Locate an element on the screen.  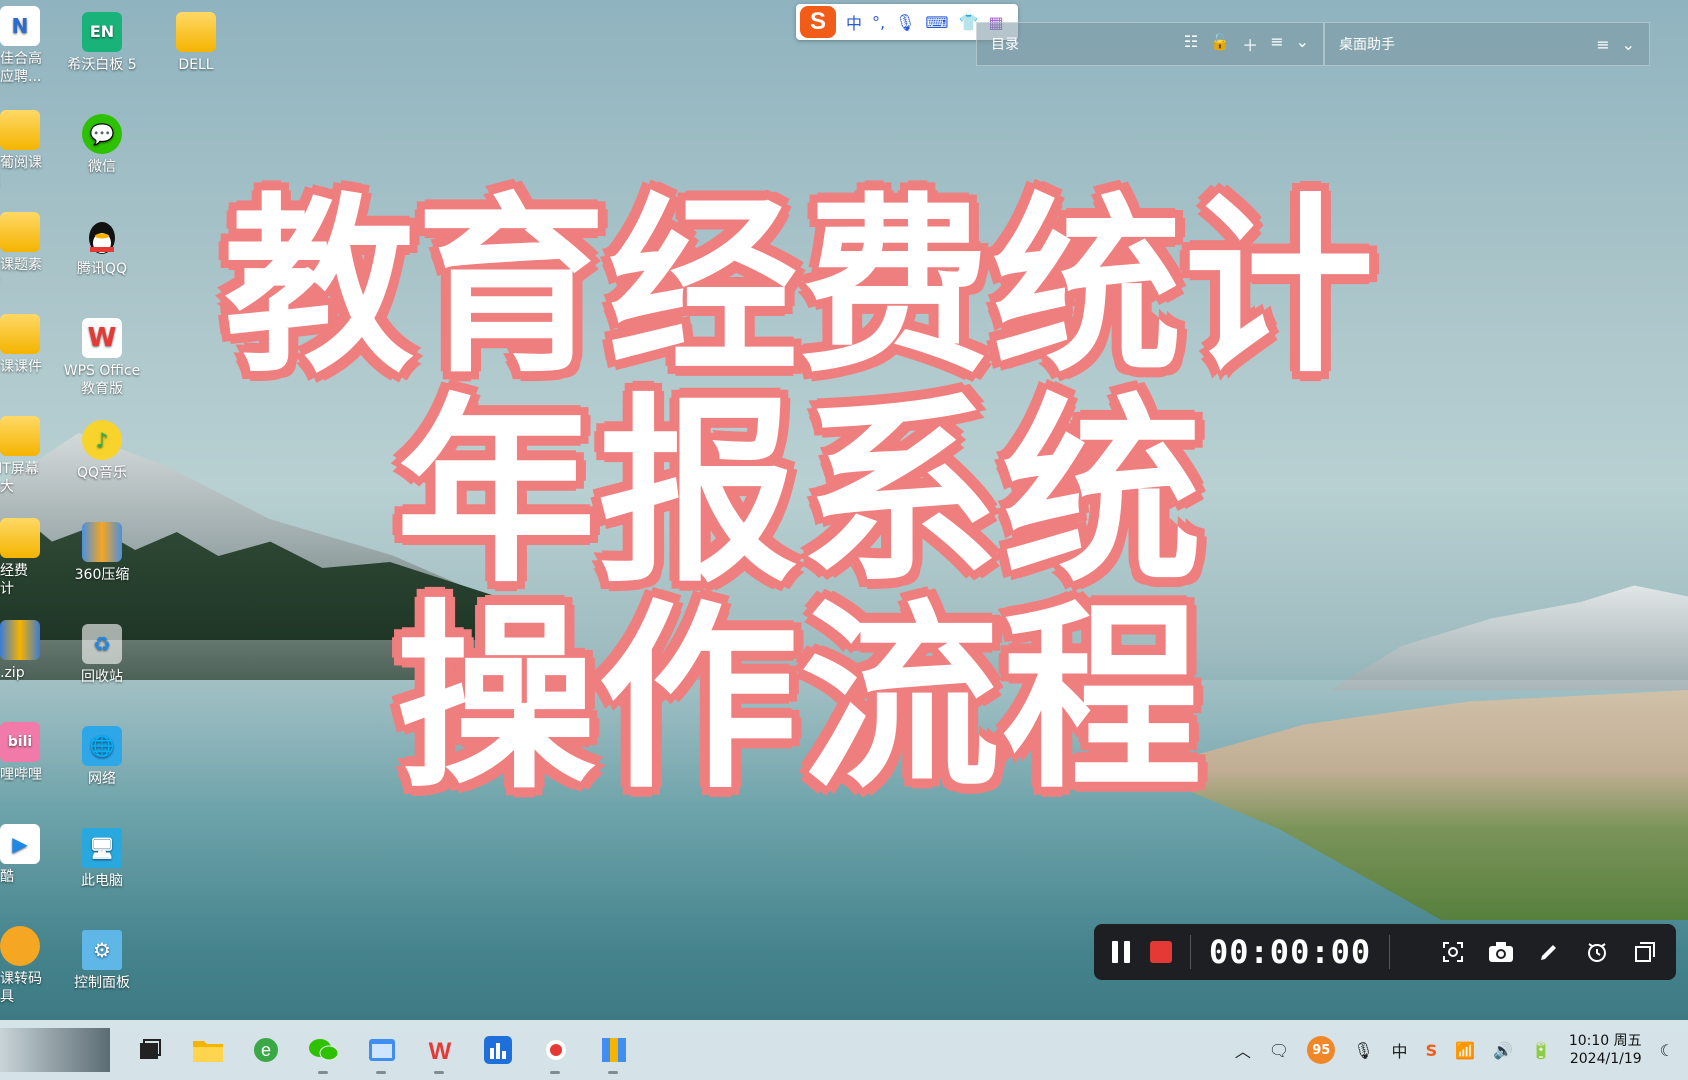
pen-icon is located at coordinates (1549, 952).